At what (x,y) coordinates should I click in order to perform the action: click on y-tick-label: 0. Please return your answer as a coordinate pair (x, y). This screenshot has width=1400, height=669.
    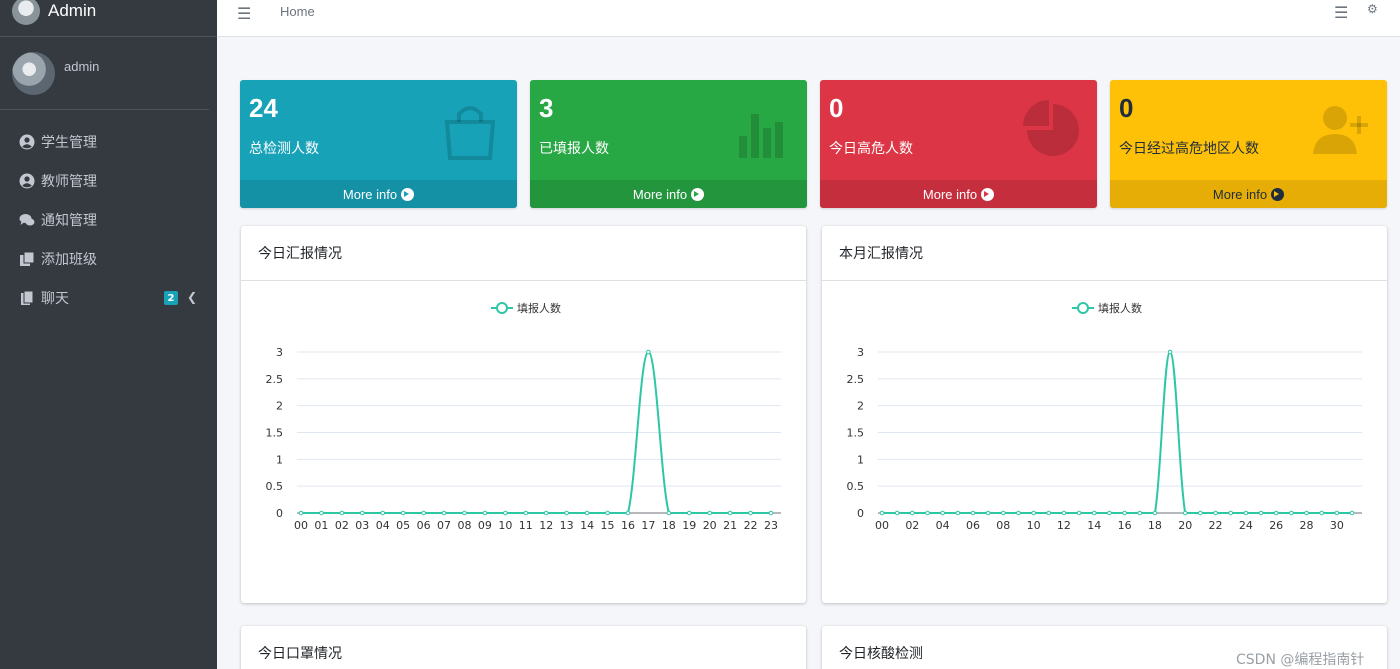
    Looking at the image, I should click on (860, 513).